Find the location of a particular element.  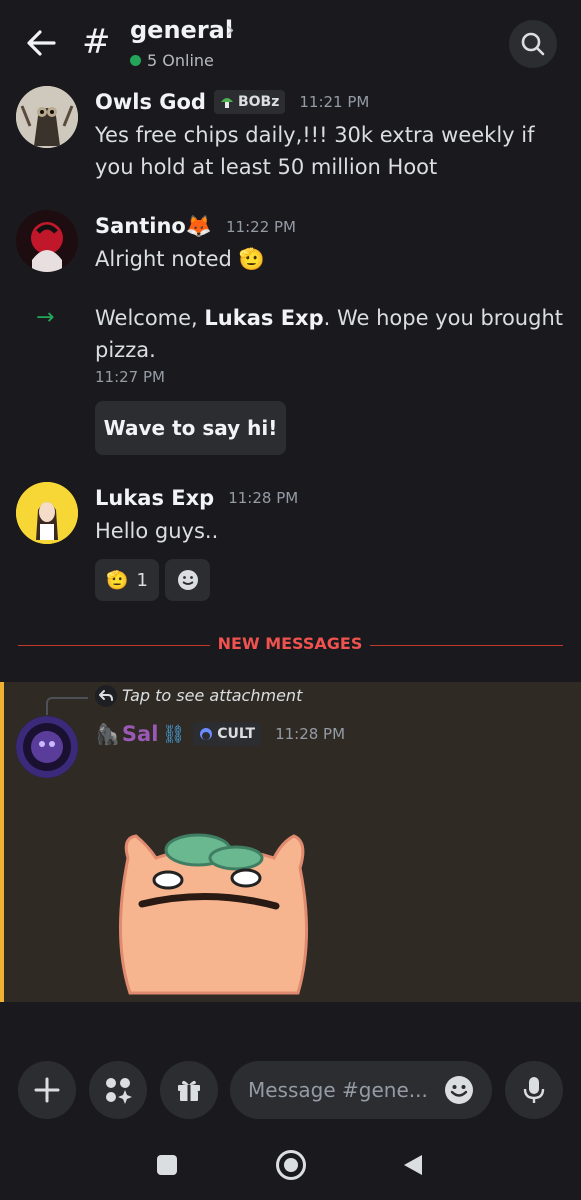

add-attachment-button is located at coordinates (47, 1090).